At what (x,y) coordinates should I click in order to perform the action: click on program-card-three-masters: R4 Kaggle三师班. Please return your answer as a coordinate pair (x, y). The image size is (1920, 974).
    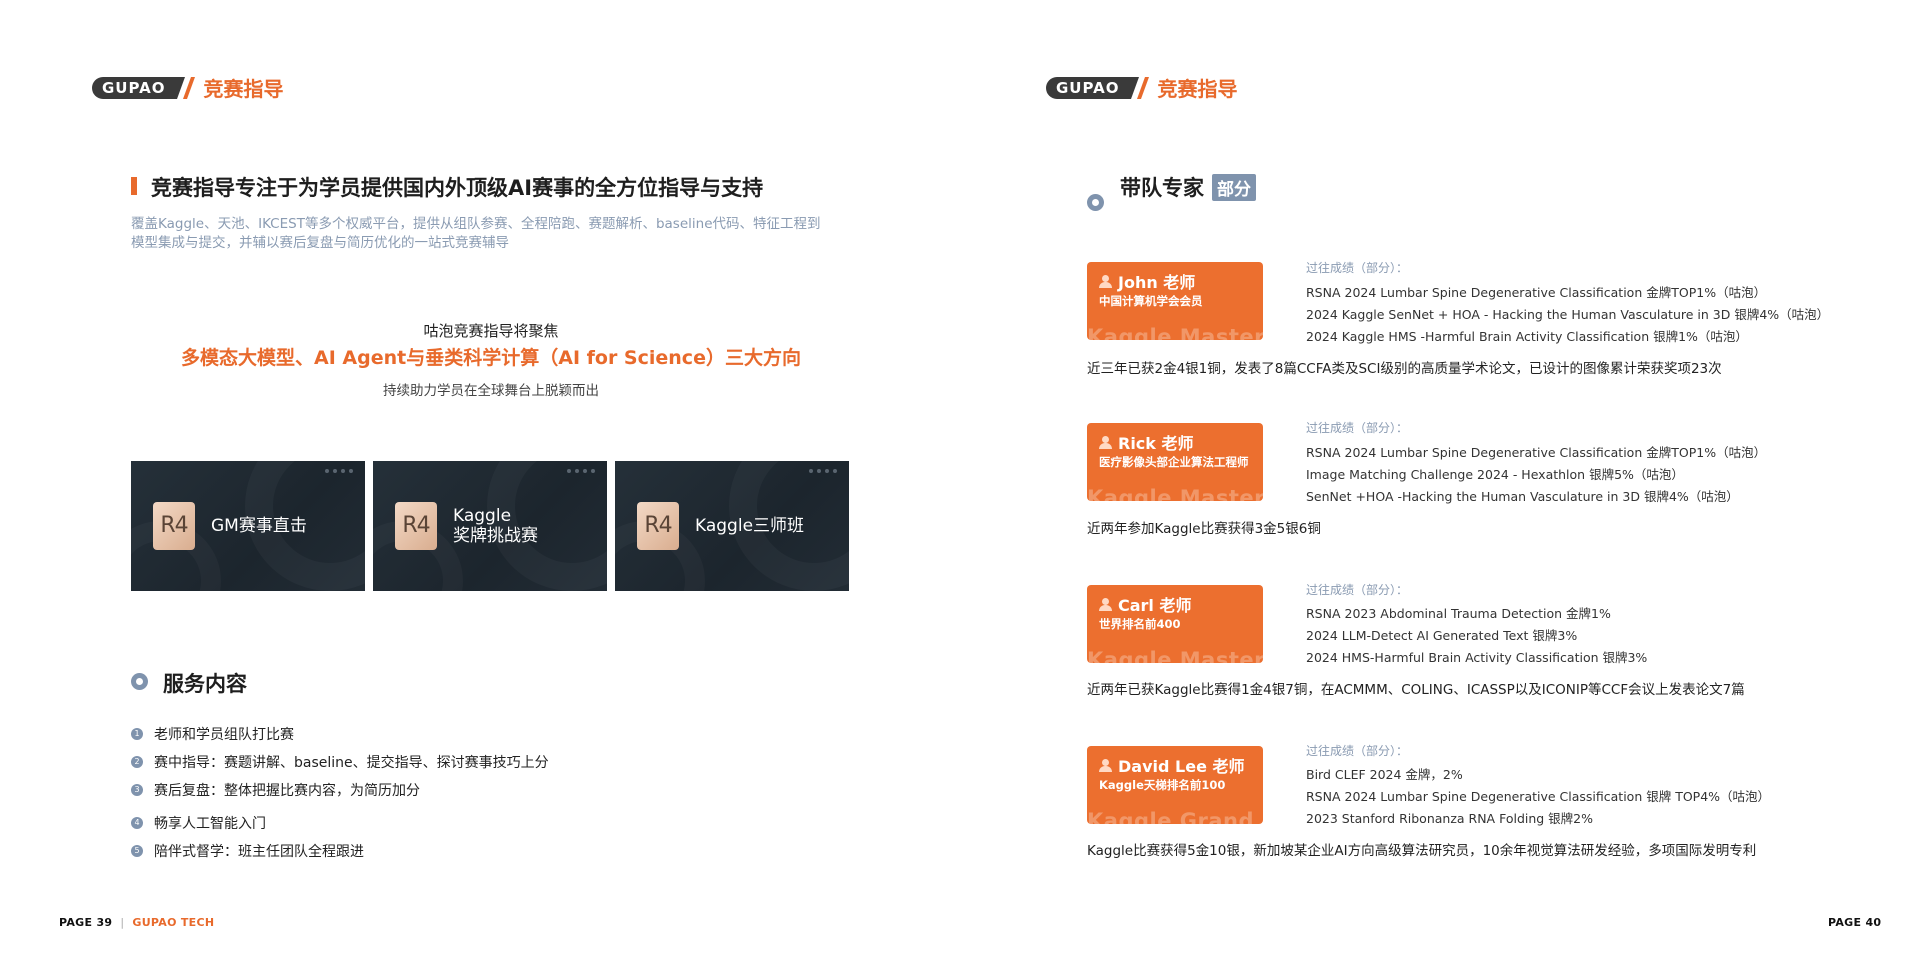
    Looking at the image, I should click on (732, 526).